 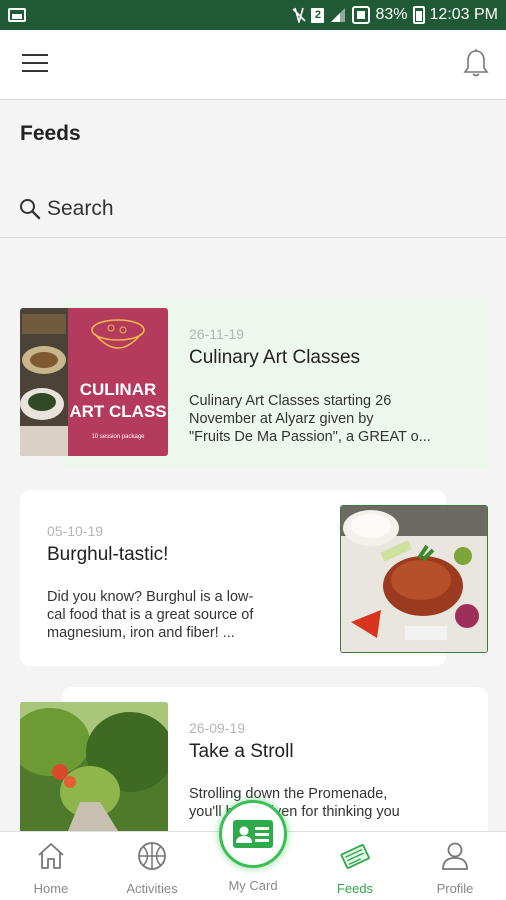 I want to click on search-icon, so click(x=30, y=208).